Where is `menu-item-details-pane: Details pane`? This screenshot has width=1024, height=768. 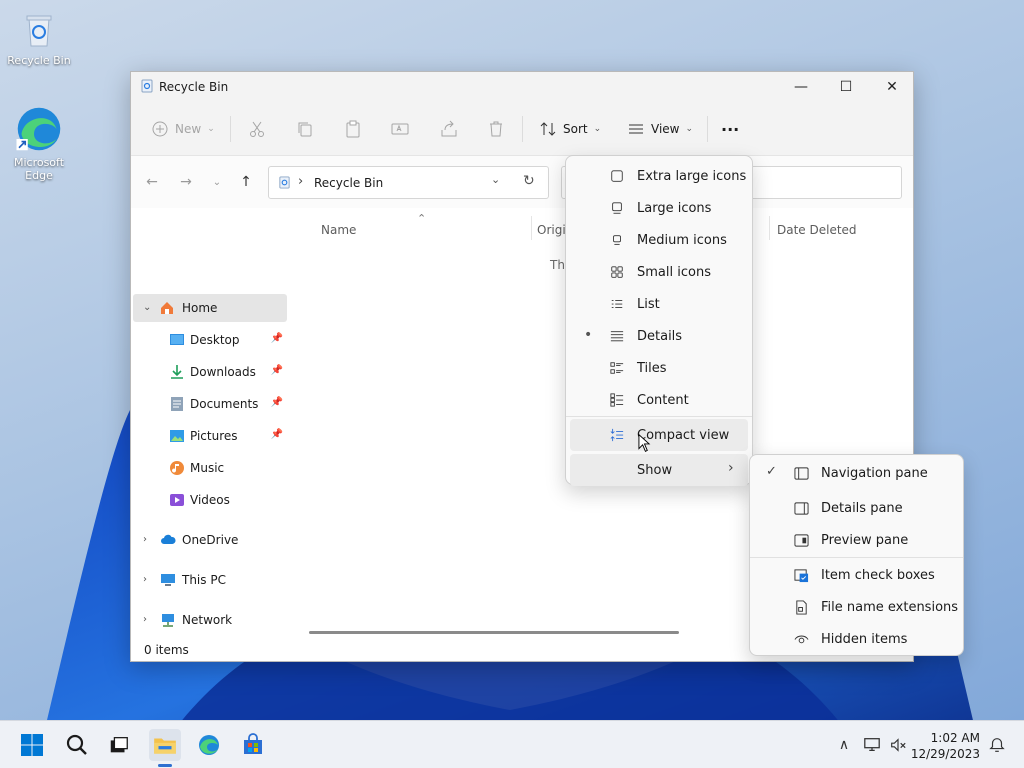
menu-item-details-pane: Details pane is located at coordinates (856, 508).